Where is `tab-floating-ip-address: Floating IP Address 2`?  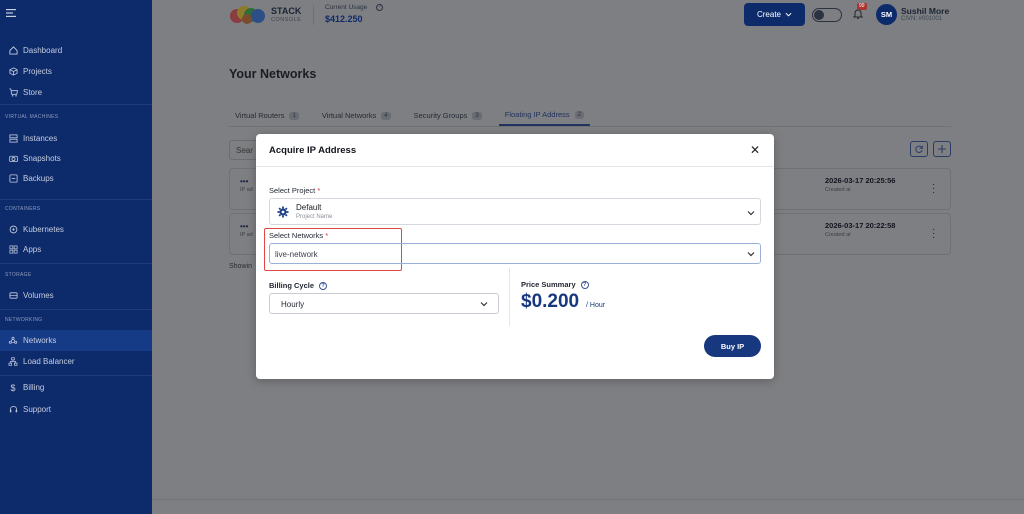
tab-floating-ip-address: Floating IP Address 2 is located at coordinates (544, 116).